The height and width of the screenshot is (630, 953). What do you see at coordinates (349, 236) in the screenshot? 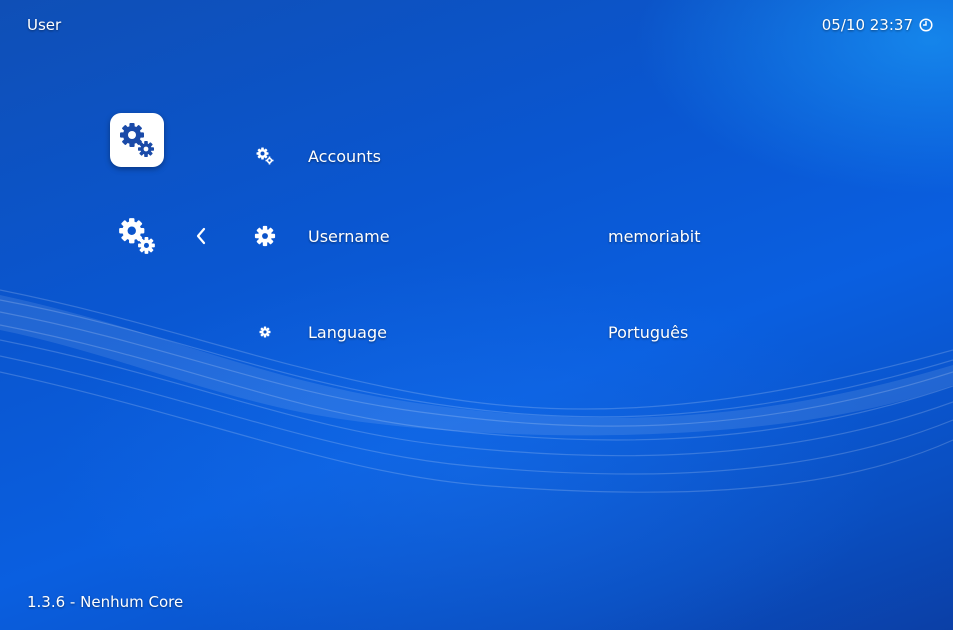
I see `settings-row-label: Username` at bounding box center [349, 236].